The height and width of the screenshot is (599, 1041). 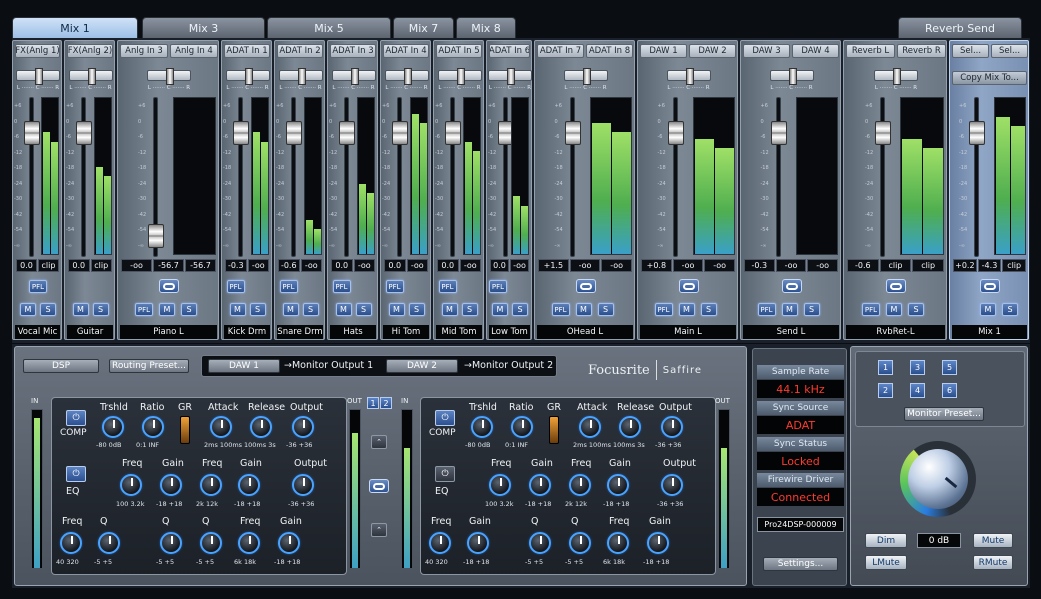 I want to click on channel-input-select: FX(Anlg 2), so click(x=90, y=51).